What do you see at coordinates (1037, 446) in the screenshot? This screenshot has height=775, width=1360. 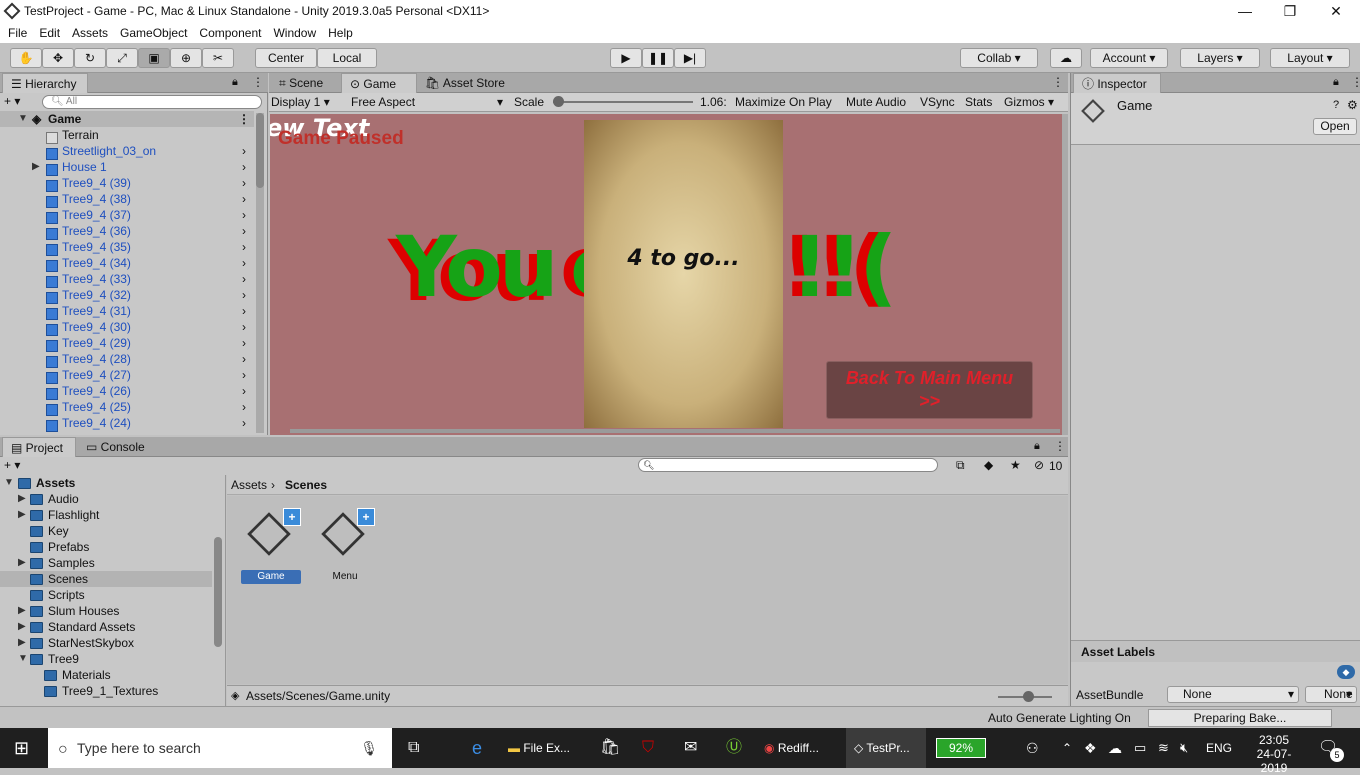 I see `project-lock-icon: 🔒︎` at bounding box center [1037, 446].